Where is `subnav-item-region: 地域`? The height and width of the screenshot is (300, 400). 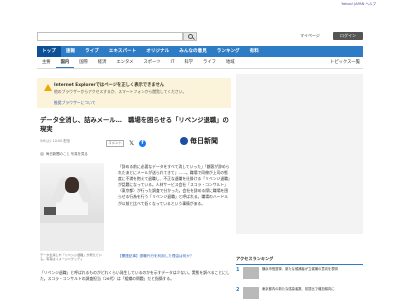
subnav-item-region: 地域 is located at coordinates (230, 63).